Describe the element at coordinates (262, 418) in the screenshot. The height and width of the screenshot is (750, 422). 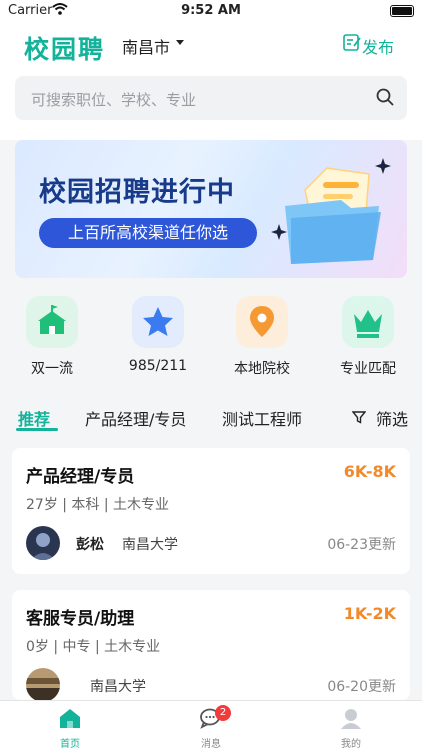
I see `tab-test-engineer: 测试工程师` at that location.